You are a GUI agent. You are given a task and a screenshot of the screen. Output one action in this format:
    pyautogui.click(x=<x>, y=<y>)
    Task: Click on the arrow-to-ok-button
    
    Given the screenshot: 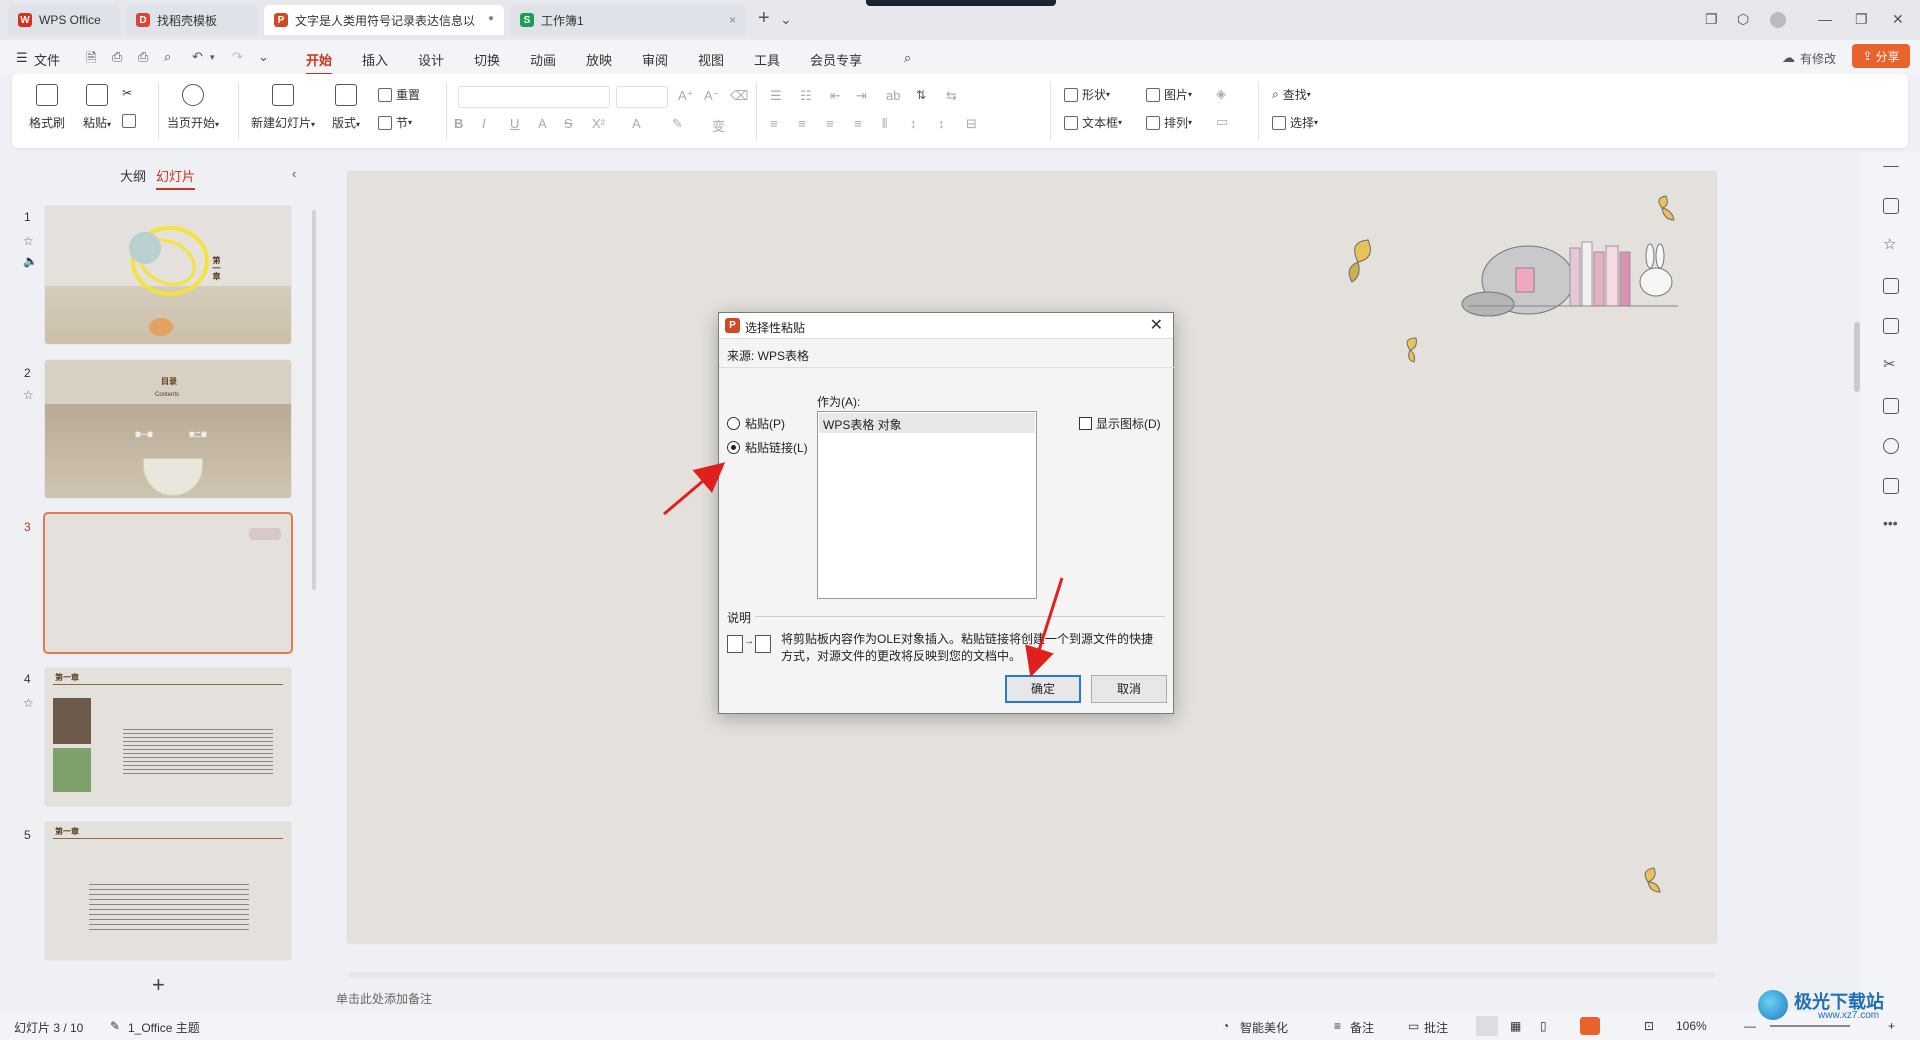 What is the action you would take?
    pyautogui.click(x=1044, y=627)
    